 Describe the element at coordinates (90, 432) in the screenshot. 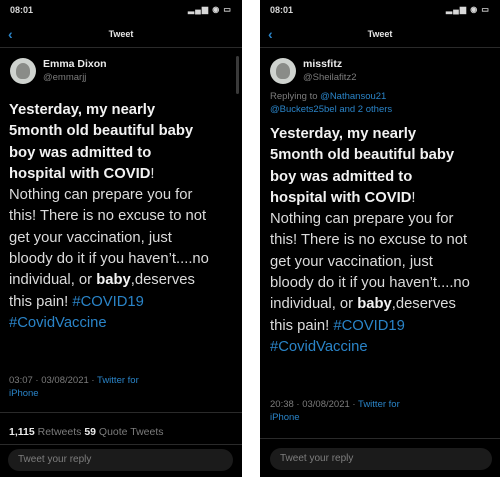

I see `quote-count: 59` at that location.